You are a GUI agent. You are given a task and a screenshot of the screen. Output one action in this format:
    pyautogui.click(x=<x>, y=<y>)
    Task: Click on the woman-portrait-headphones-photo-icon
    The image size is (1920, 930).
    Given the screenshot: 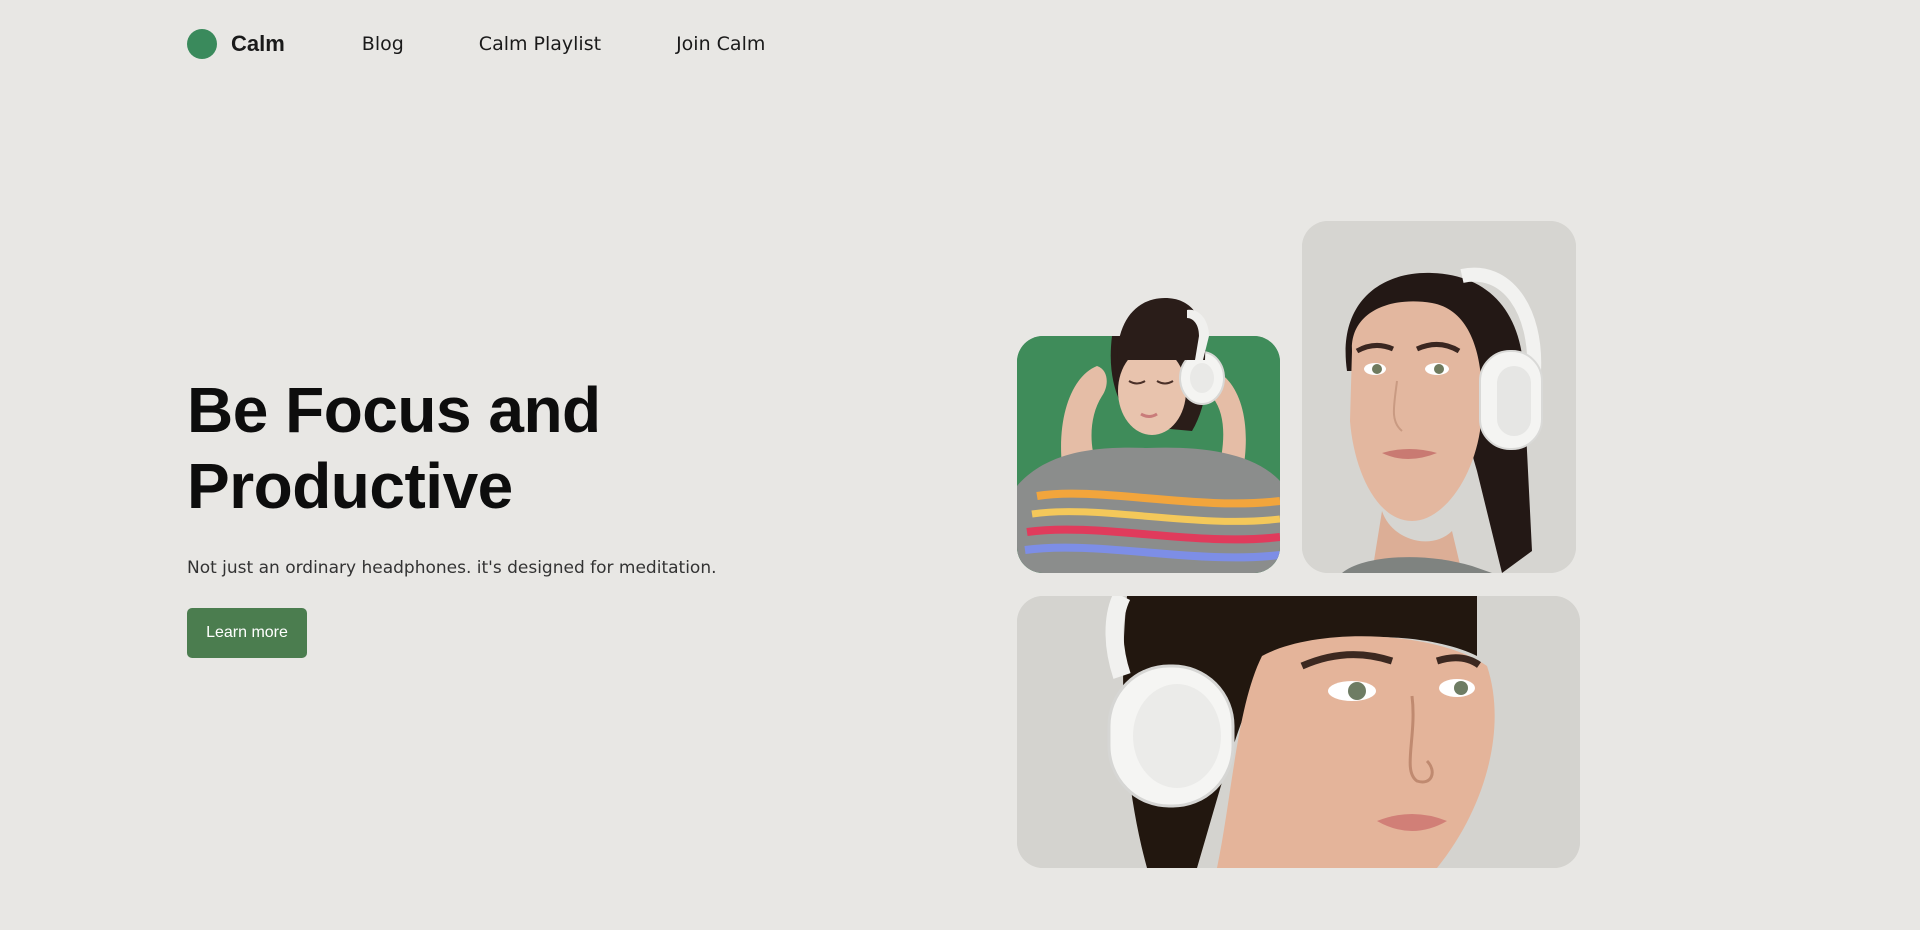 What is the action you would take?
    pyautogui.click(x=1439, y=397)
    